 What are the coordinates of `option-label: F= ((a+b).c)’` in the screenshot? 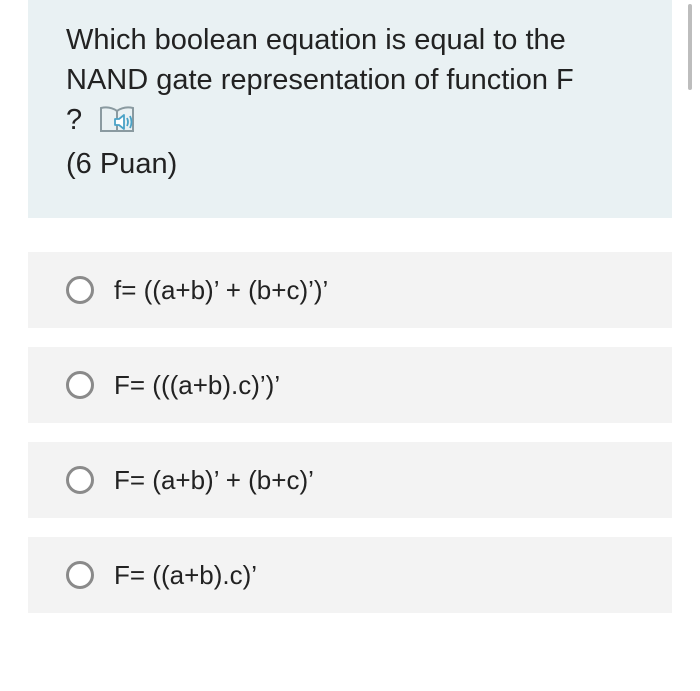 It's located at (186, 574).